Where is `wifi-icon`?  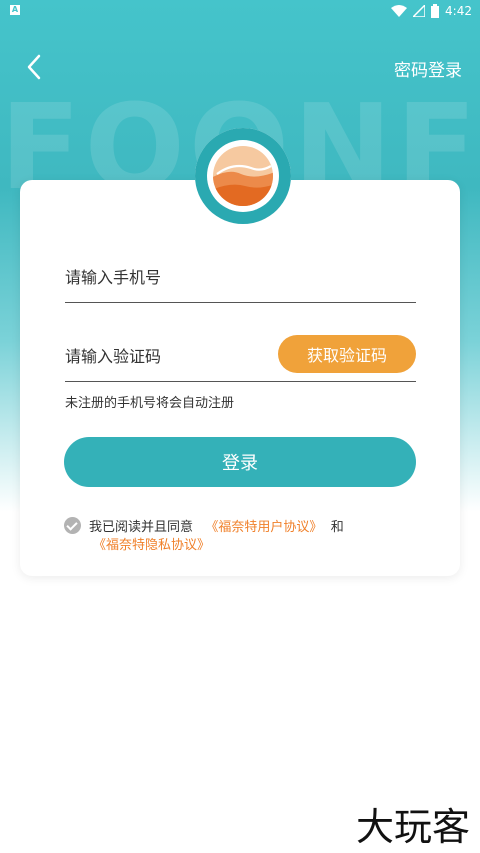
wifi-icon is located at coordinates (399, 11).